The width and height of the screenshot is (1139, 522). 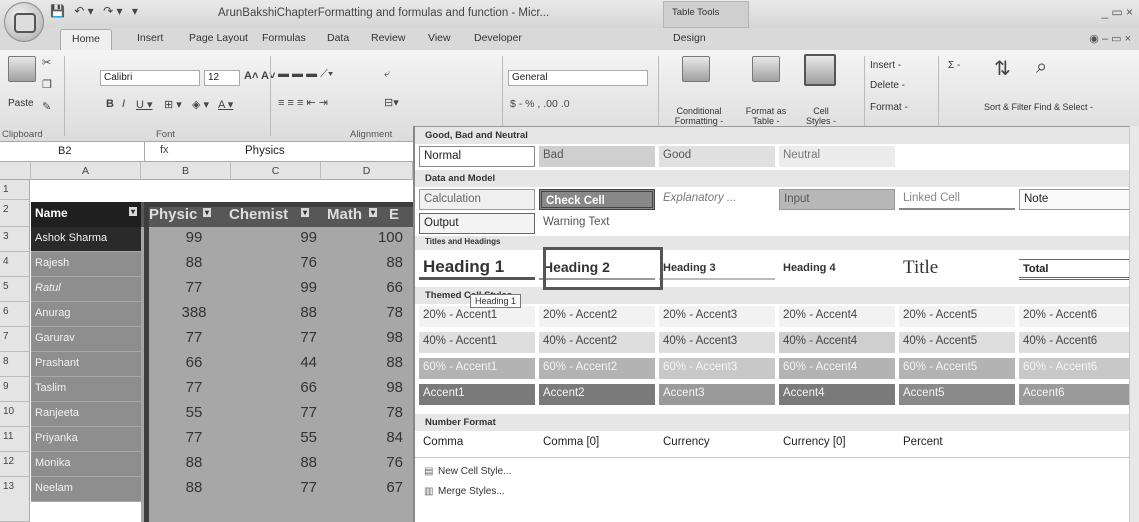 I want to click on tab-home: Home, so click(x=86, y=40).